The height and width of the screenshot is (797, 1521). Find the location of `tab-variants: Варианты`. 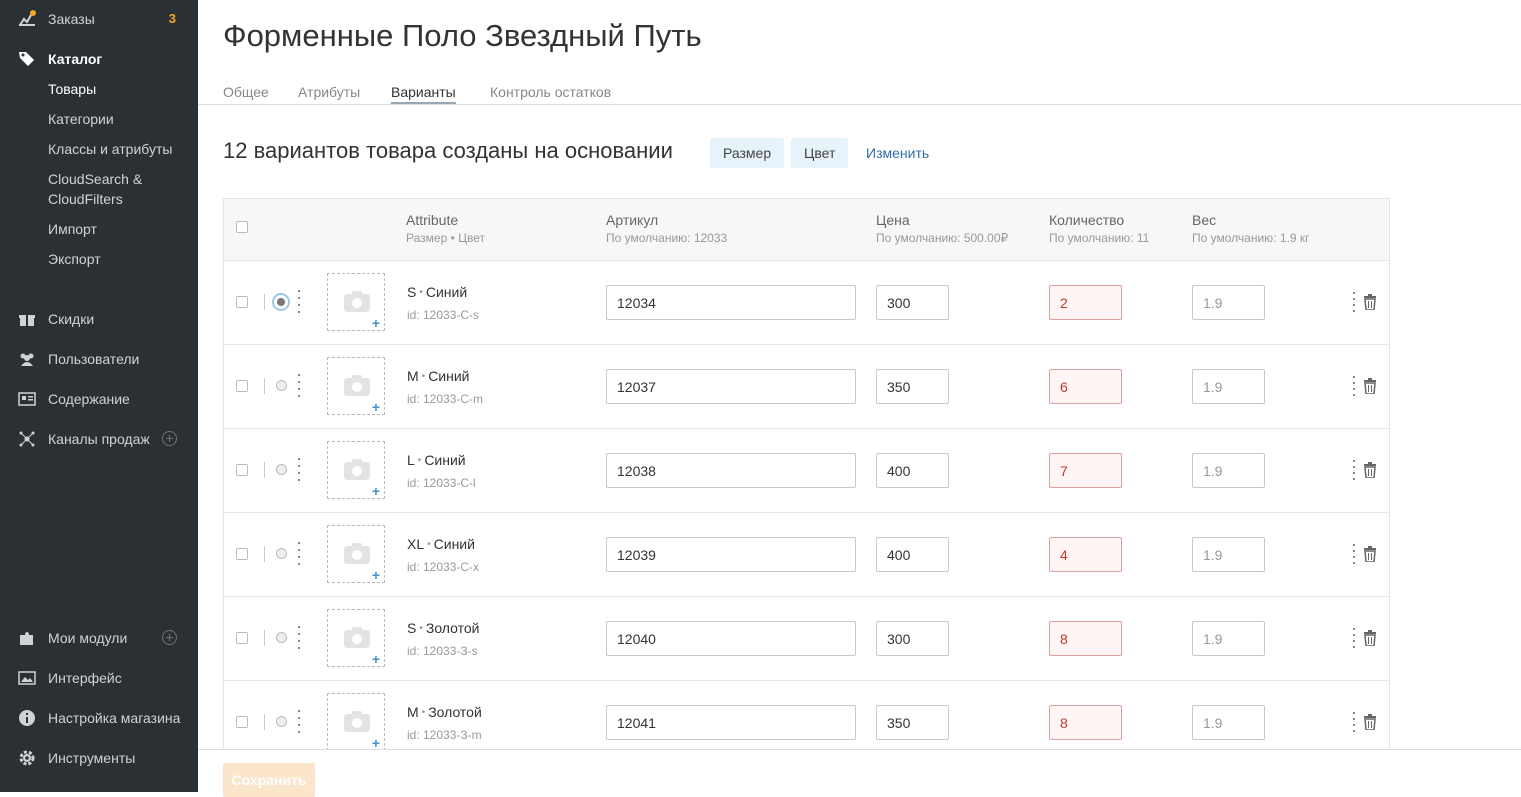

tab-variants: Варианты is located at coordinates (423, 94).